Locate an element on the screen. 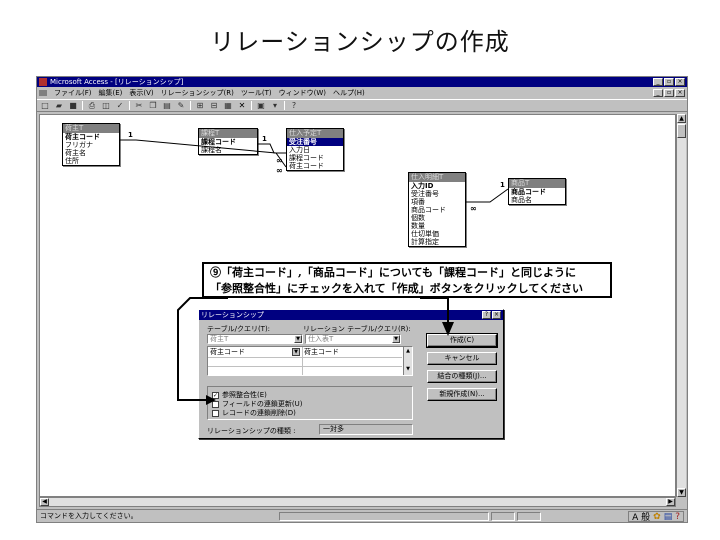  checkmark-icon: ✓ is located at coordinates (215, 395).